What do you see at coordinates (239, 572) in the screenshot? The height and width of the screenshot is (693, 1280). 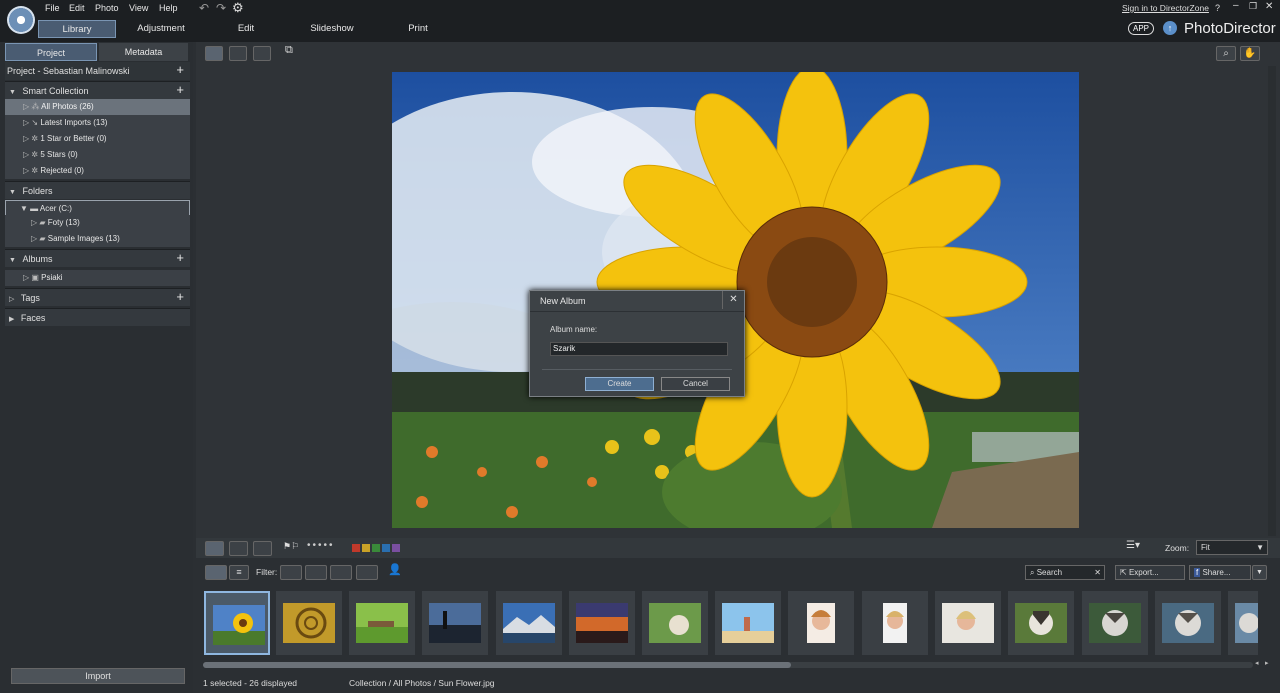 I see `list-view-button: ≡` at bounding box center [239, 572].